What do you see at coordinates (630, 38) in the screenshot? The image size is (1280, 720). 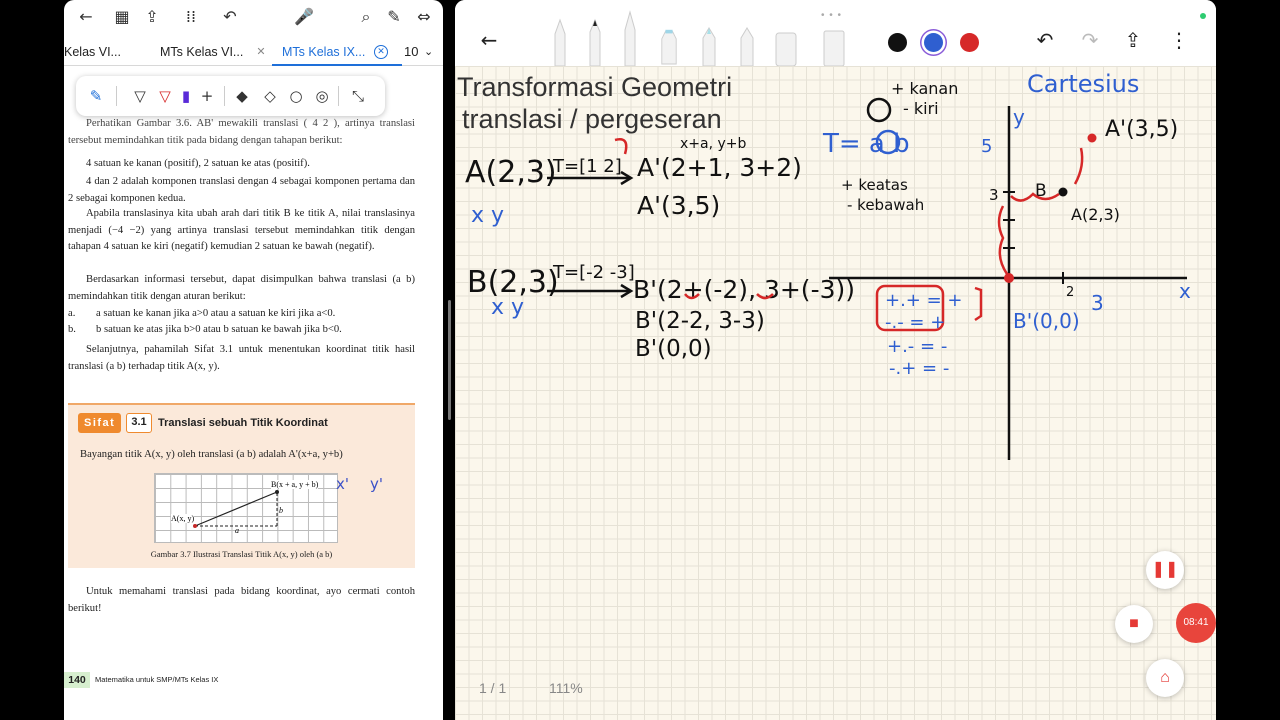 I see `brush-pen-tool-icon` at bounding box center [630, 38].